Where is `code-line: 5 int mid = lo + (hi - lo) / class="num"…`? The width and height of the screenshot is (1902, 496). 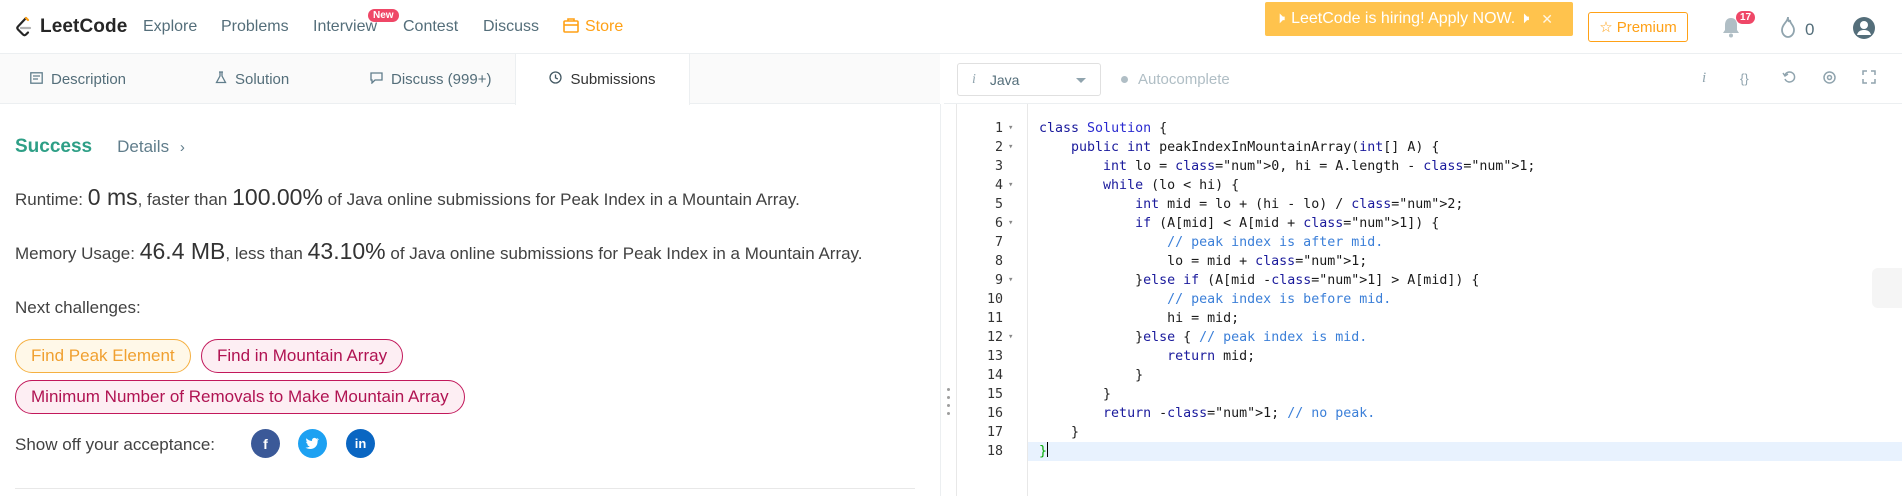
code-line: 5 int mid = lo + (hi - lo) / class="num"… is located at coordinates (1448, 204).